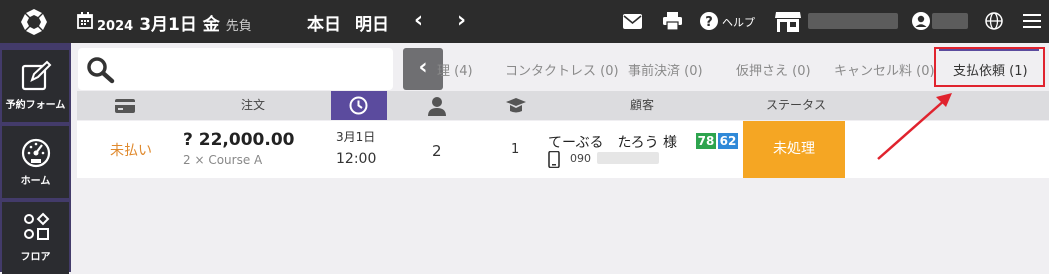 This screenshot has height=274, width=1049. Describe the element at coordinates (853, 21) in the screenshot. I see `store-name-redacted` at that location.